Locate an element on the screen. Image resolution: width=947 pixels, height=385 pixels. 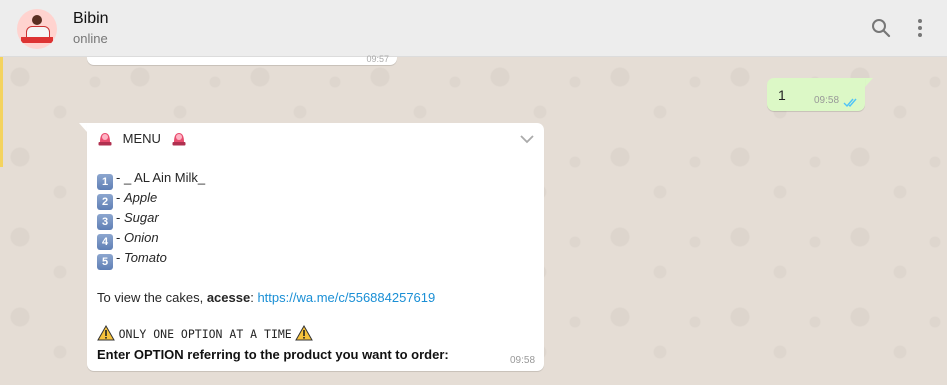
keycap-3-icon: 3 is located at coordinates (105, 222).